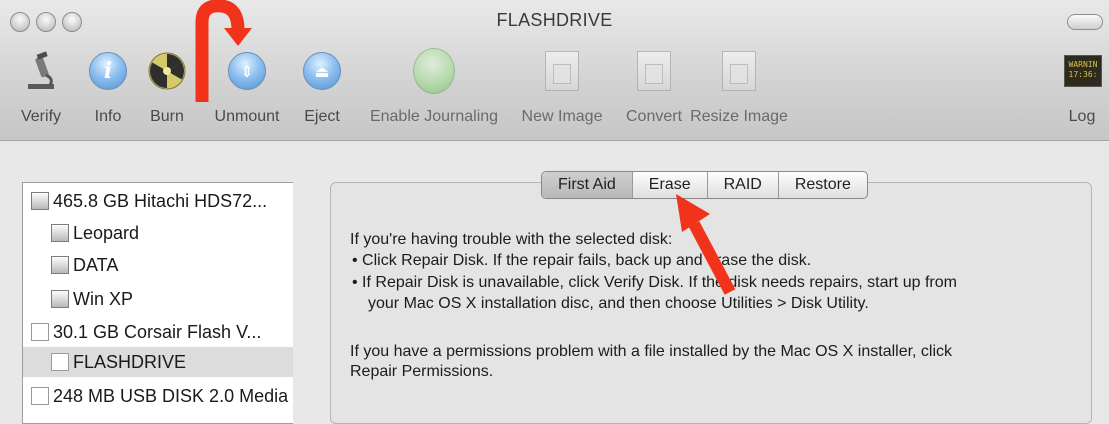  What do you see at coordinates (562, 71) in the screenshot?
I see `new-image-icon` at bounding box center [562, 71].